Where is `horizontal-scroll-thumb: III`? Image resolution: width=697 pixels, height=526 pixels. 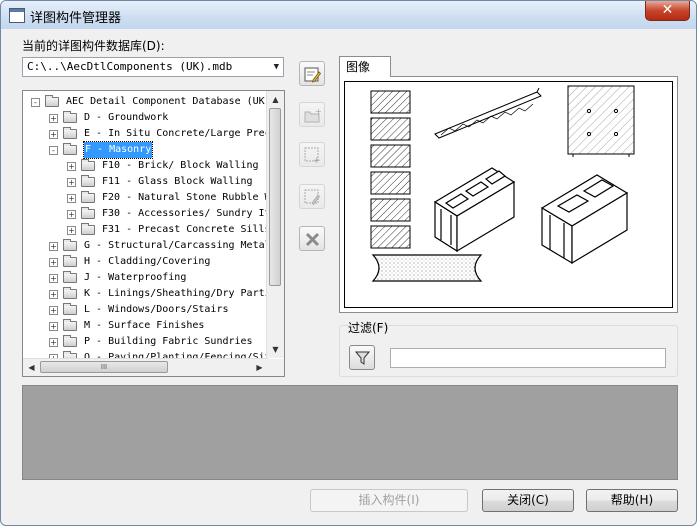 horizontal-scroll-thumb: III is located at coordinates (104, 367).